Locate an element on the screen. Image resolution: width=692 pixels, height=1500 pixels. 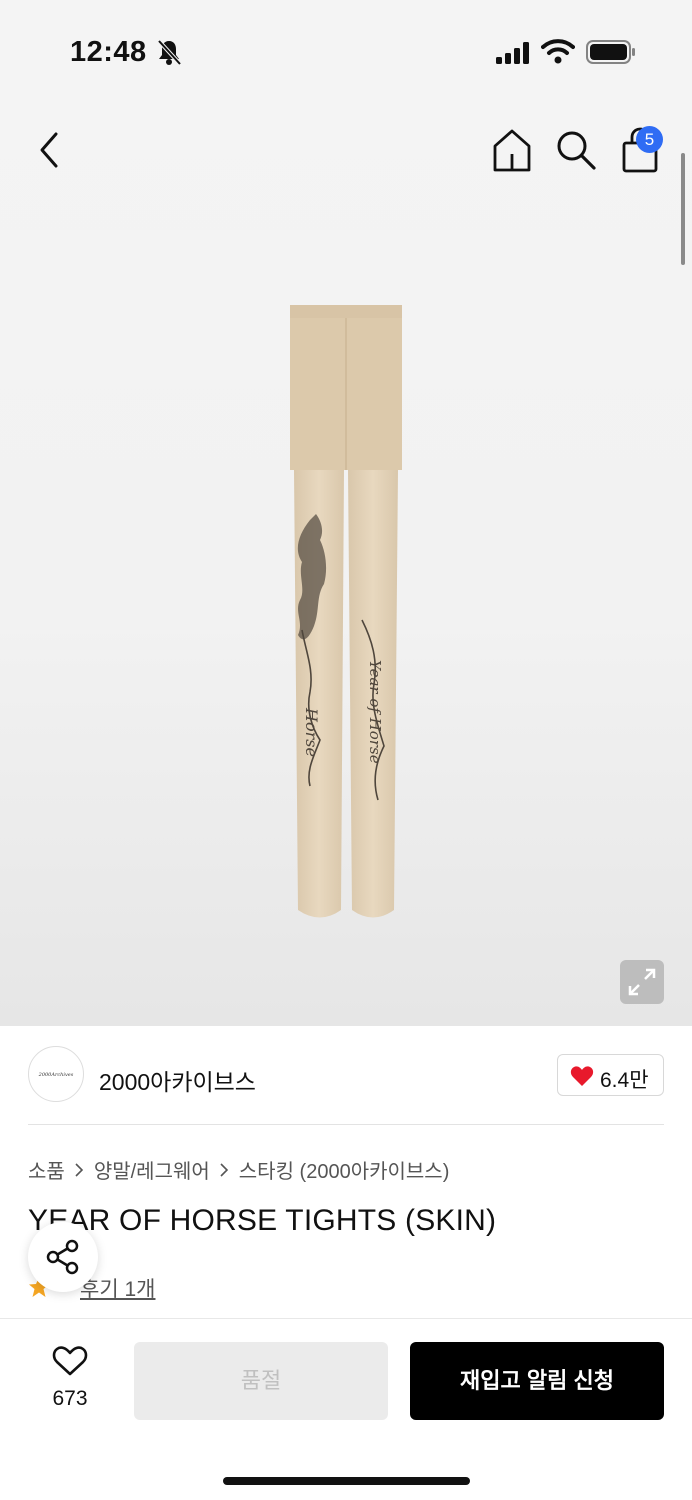
top-navigation is located at coordinates (346, 150).